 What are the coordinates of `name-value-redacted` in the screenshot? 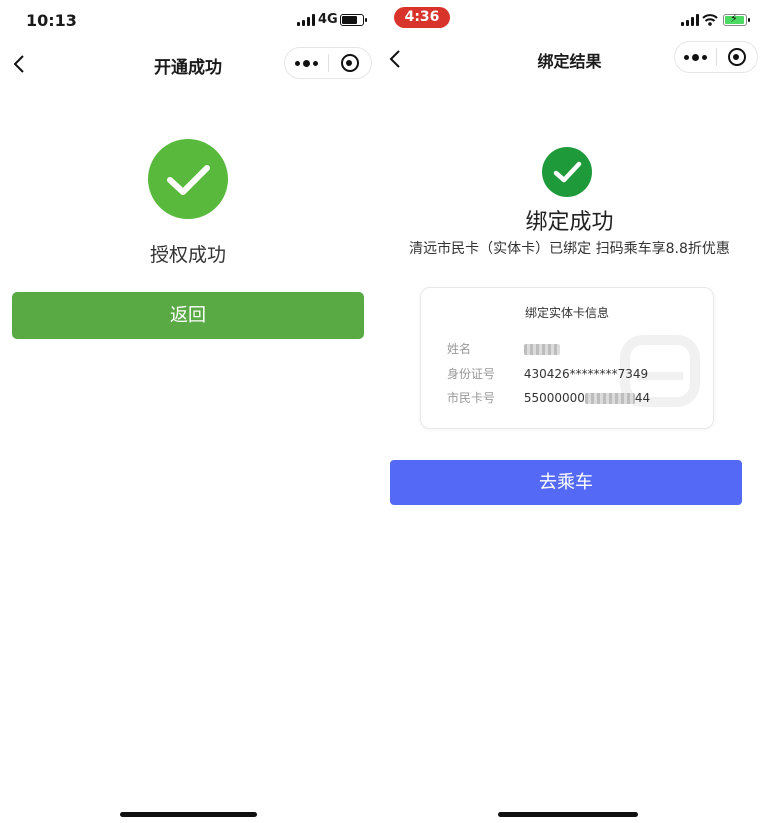 It's located at (541, 349).